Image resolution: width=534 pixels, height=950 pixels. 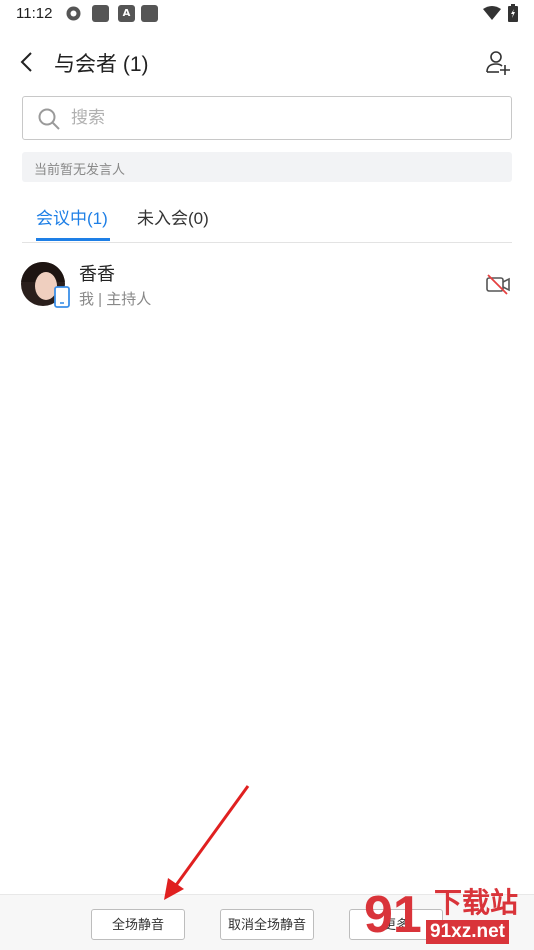 What do you see at coordinates (34, 13) in the screenshot?
I see `status-time: 11:12` at bounding box center [34, 13].